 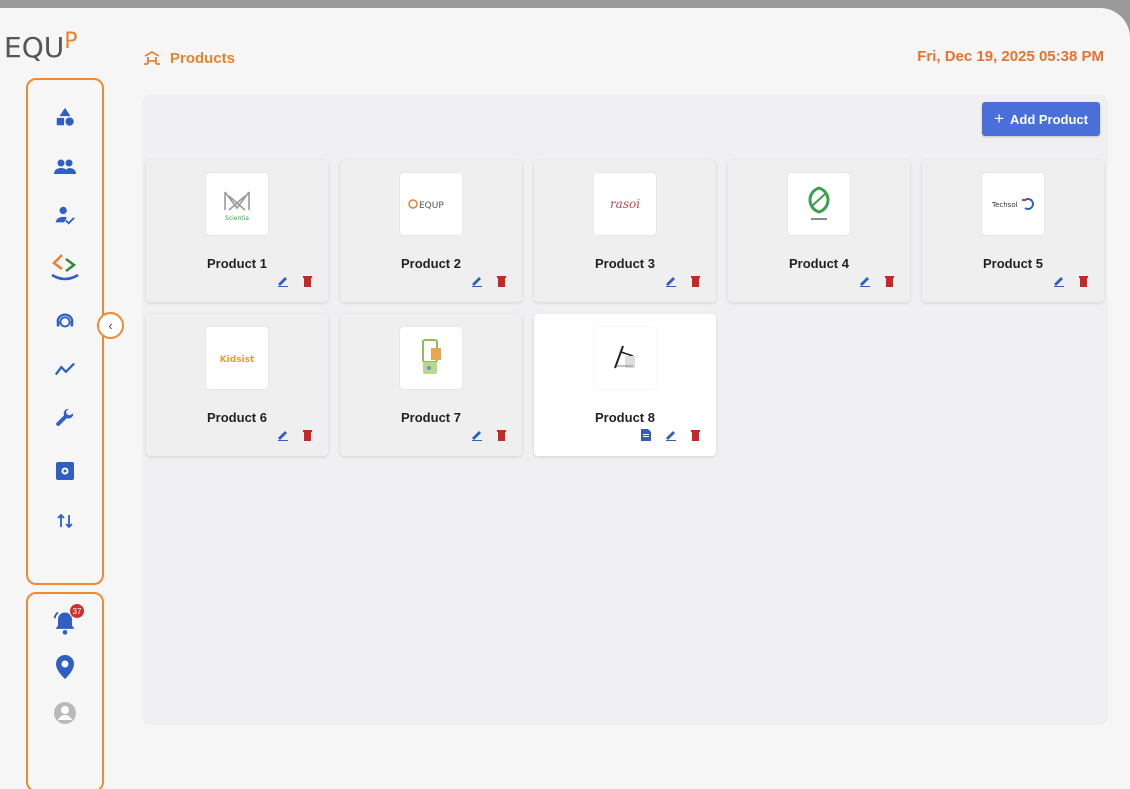 I want to click on sidebar-item-support, so click(x=65, y=321).